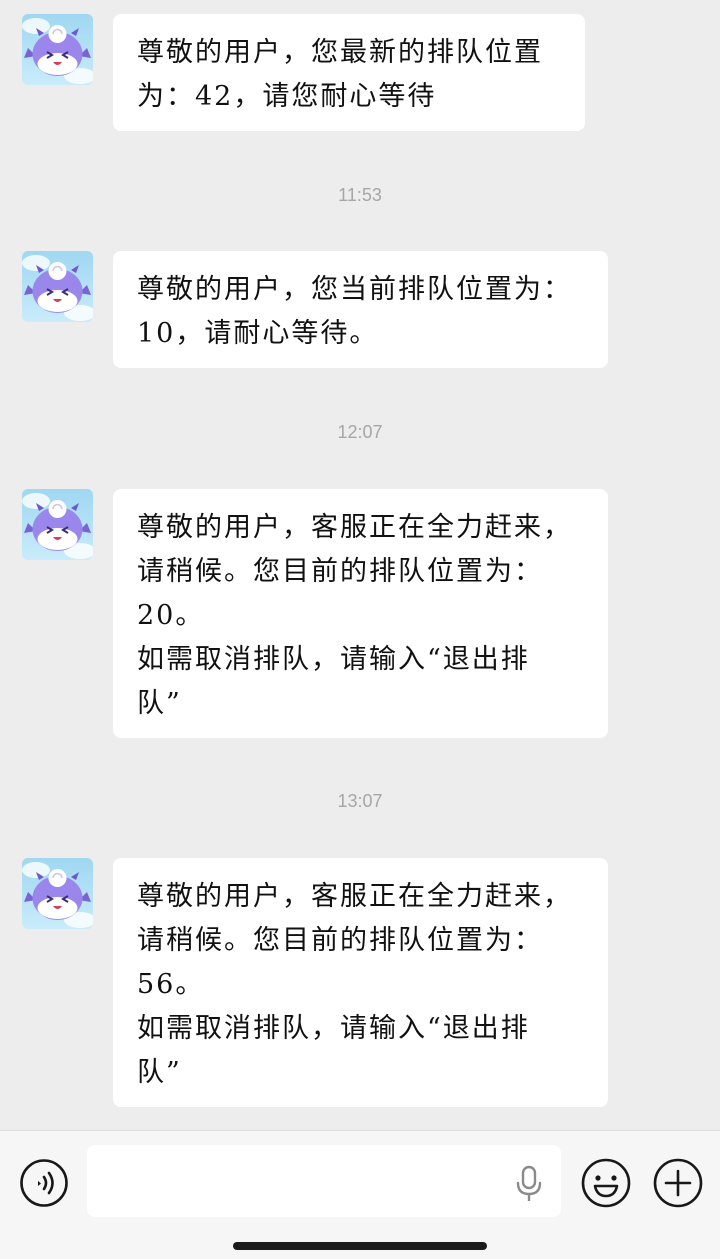 This screenshot has height=1259, width=720. What do you see at coordinates (354, 289) in the screenshot?
I see `message-line: 尊敬的用户，您当前排队位置为：` at bounding box center [354, 289].